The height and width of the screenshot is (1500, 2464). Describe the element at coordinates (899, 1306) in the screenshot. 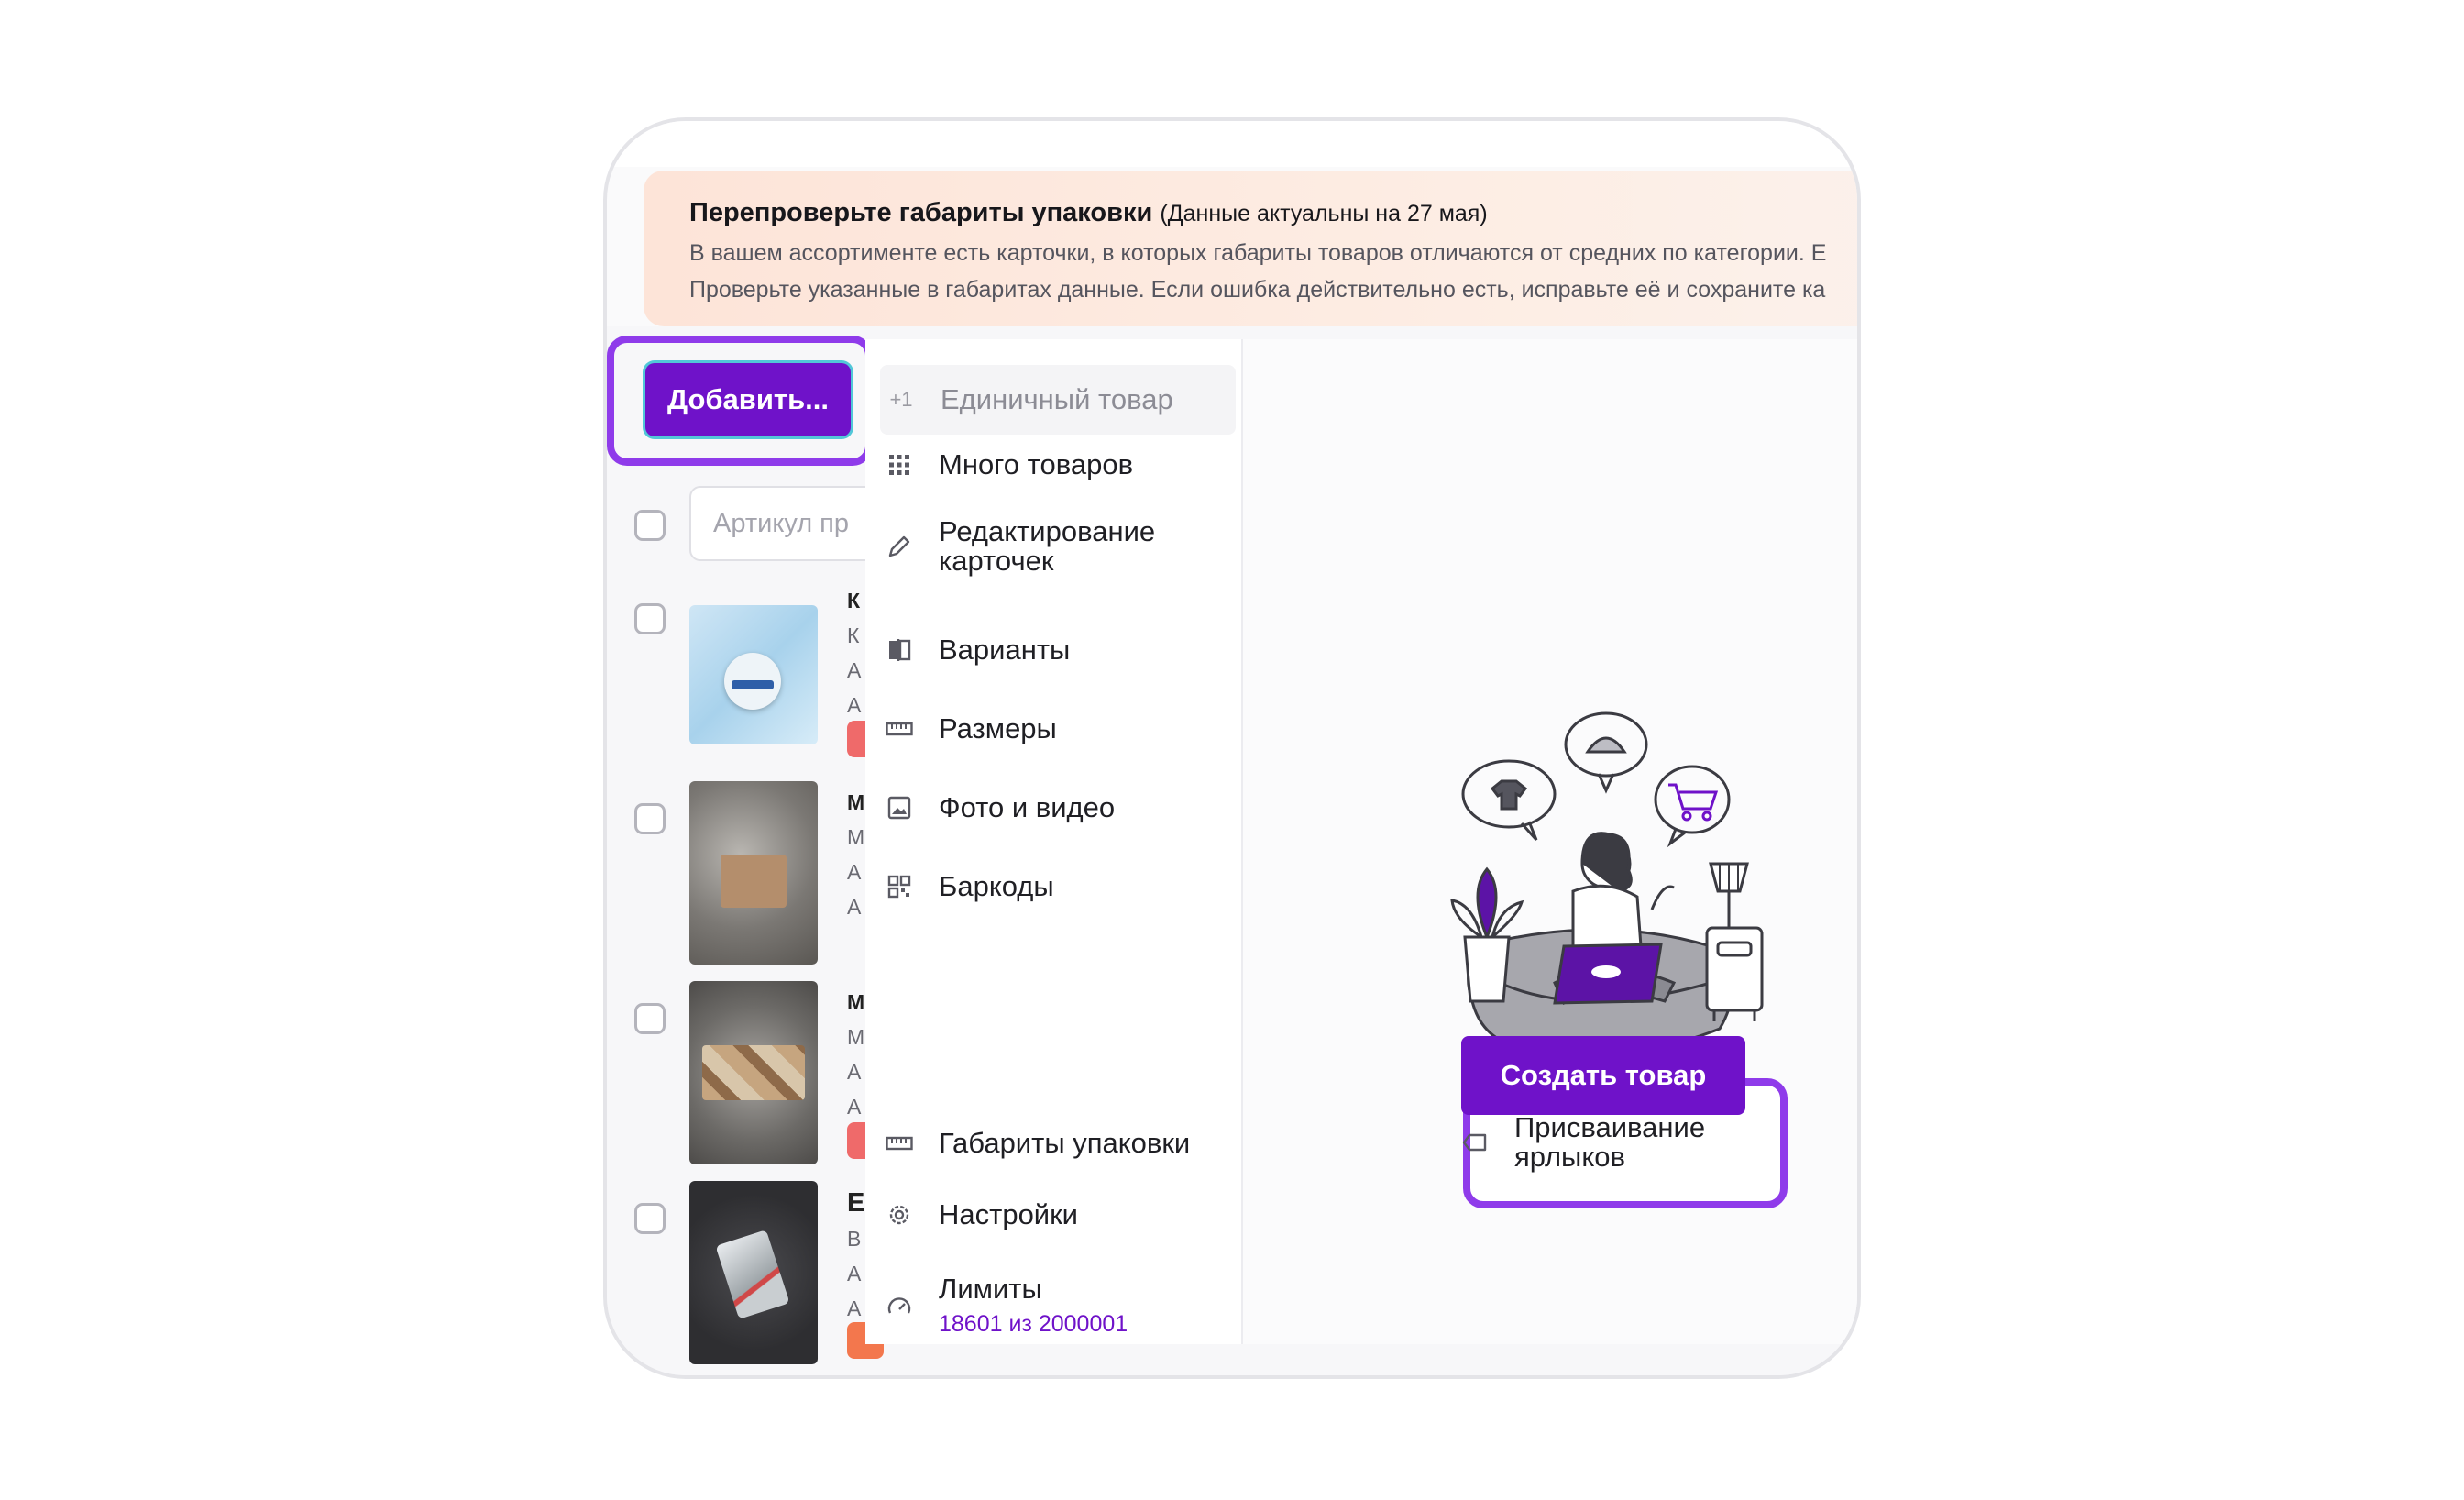

I see `gauge-icon` at that location.